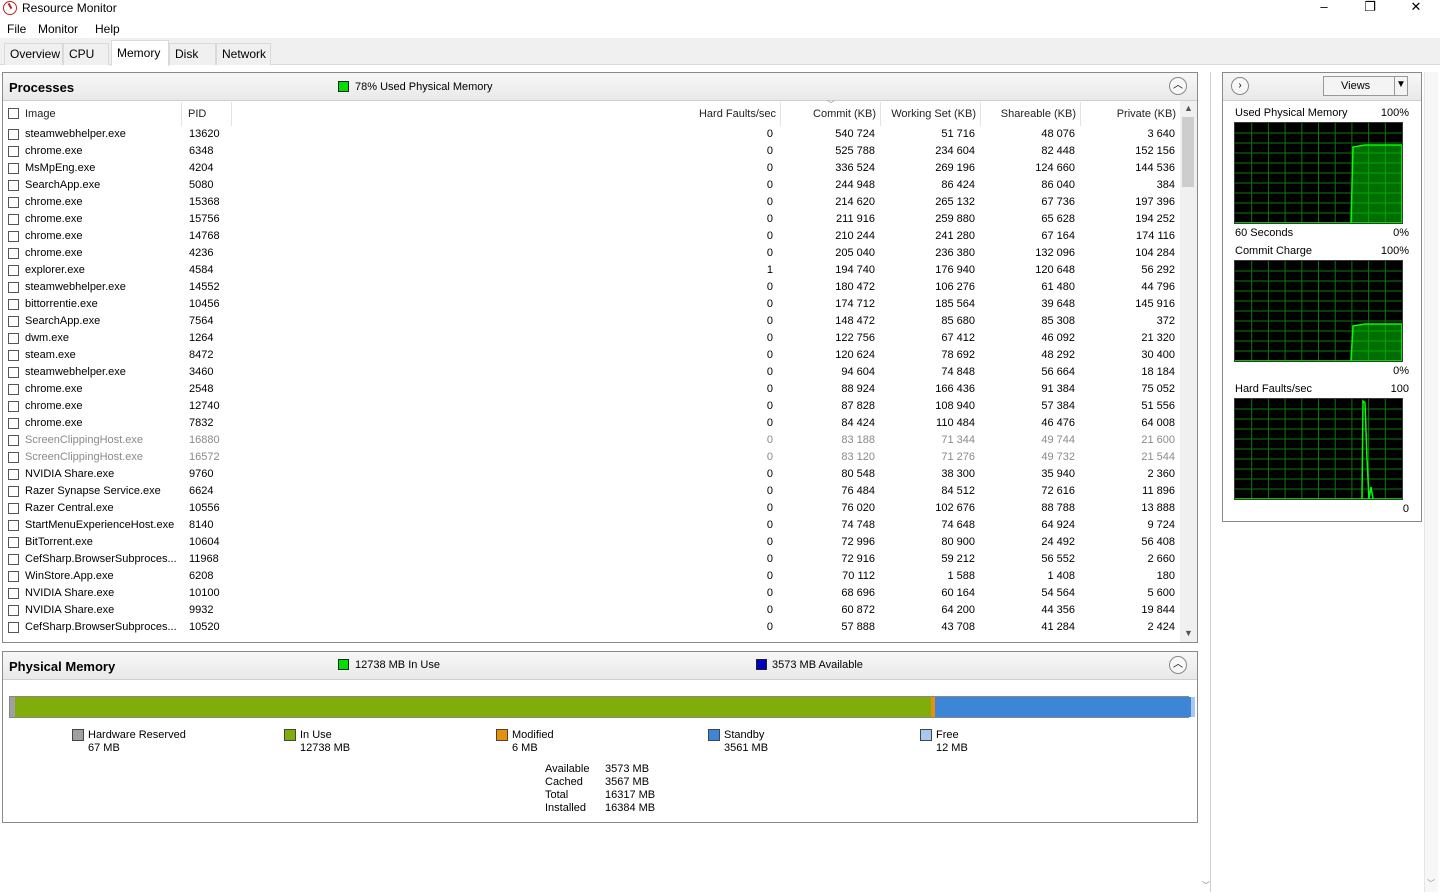  Describe the element at coordinates (1416, 8) in the screenshot. I see `close-button: ✕` at that location.